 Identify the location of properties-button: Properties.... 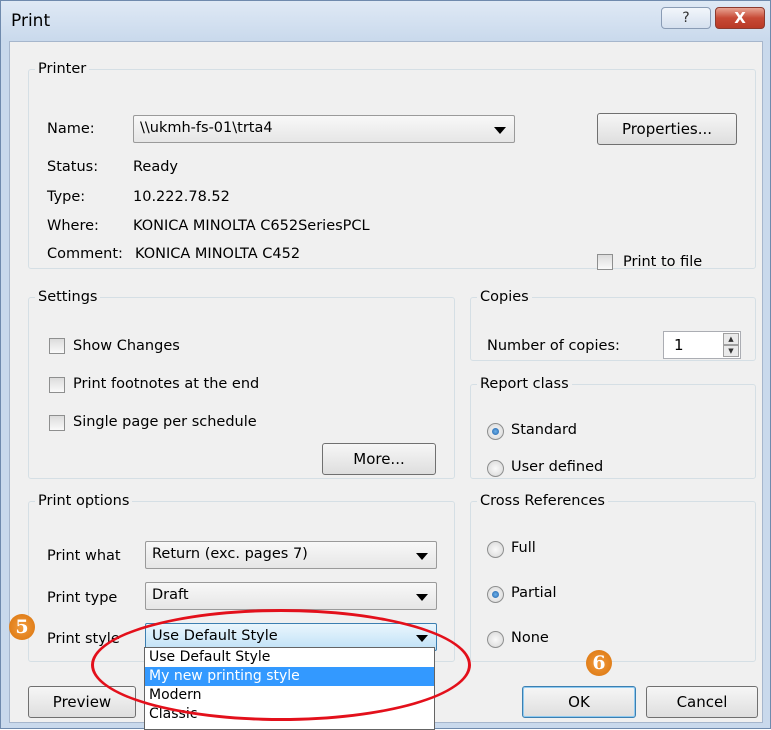
(667, 129).